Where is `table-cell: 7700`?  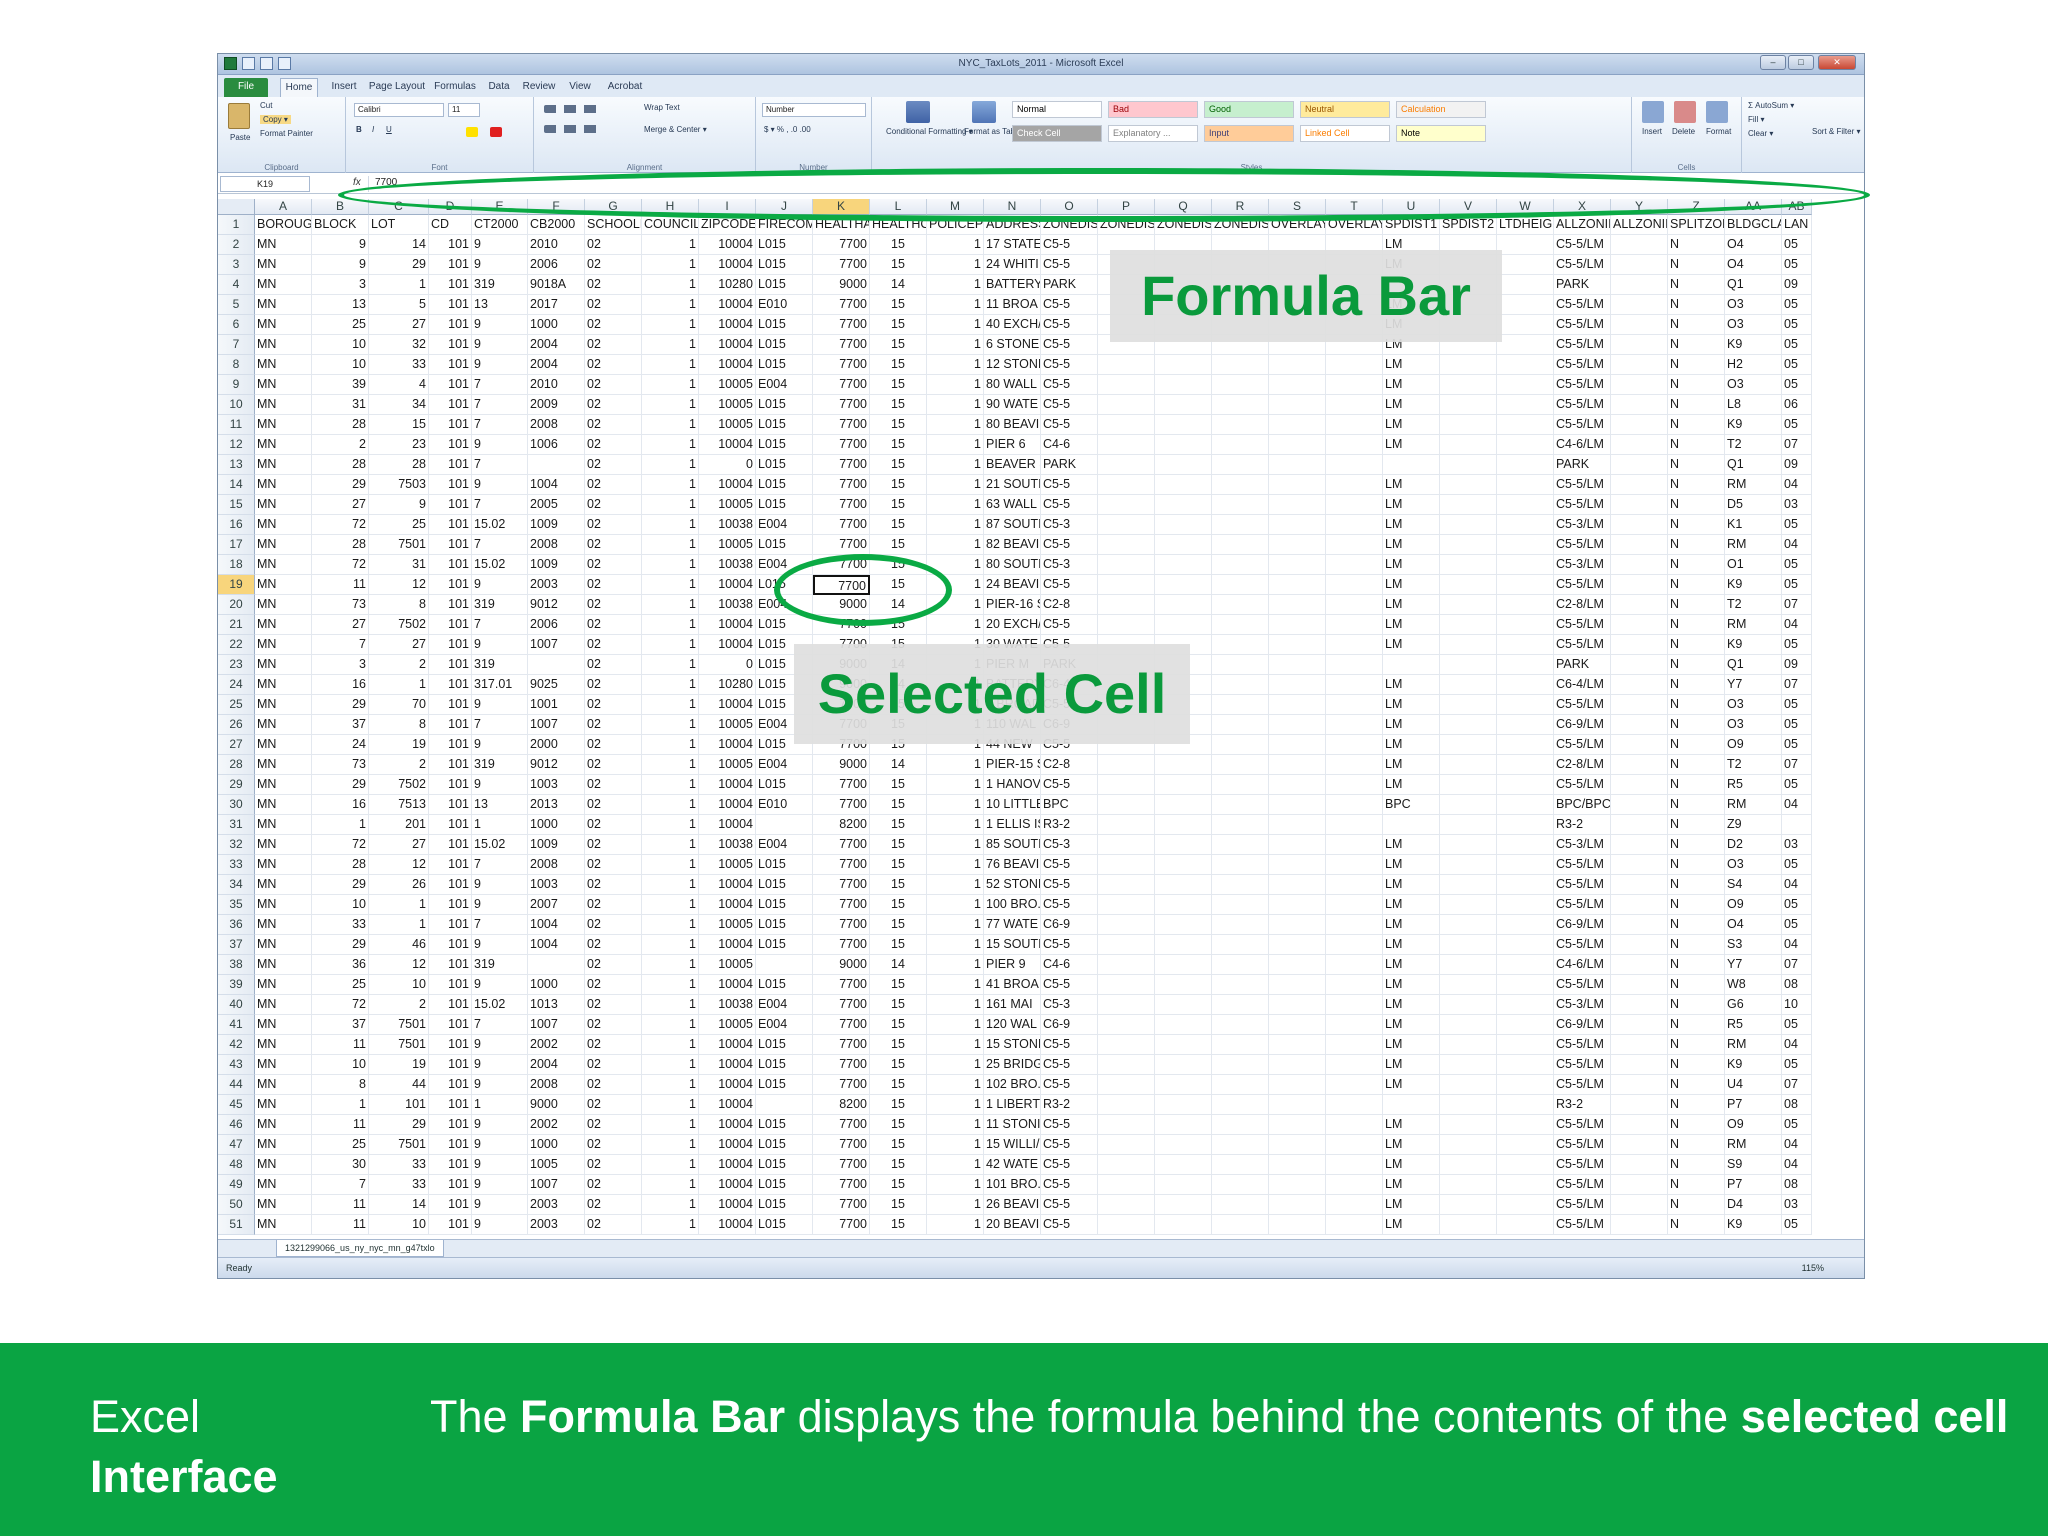
table-cell: 7700 is located at coordinates (841, 485).